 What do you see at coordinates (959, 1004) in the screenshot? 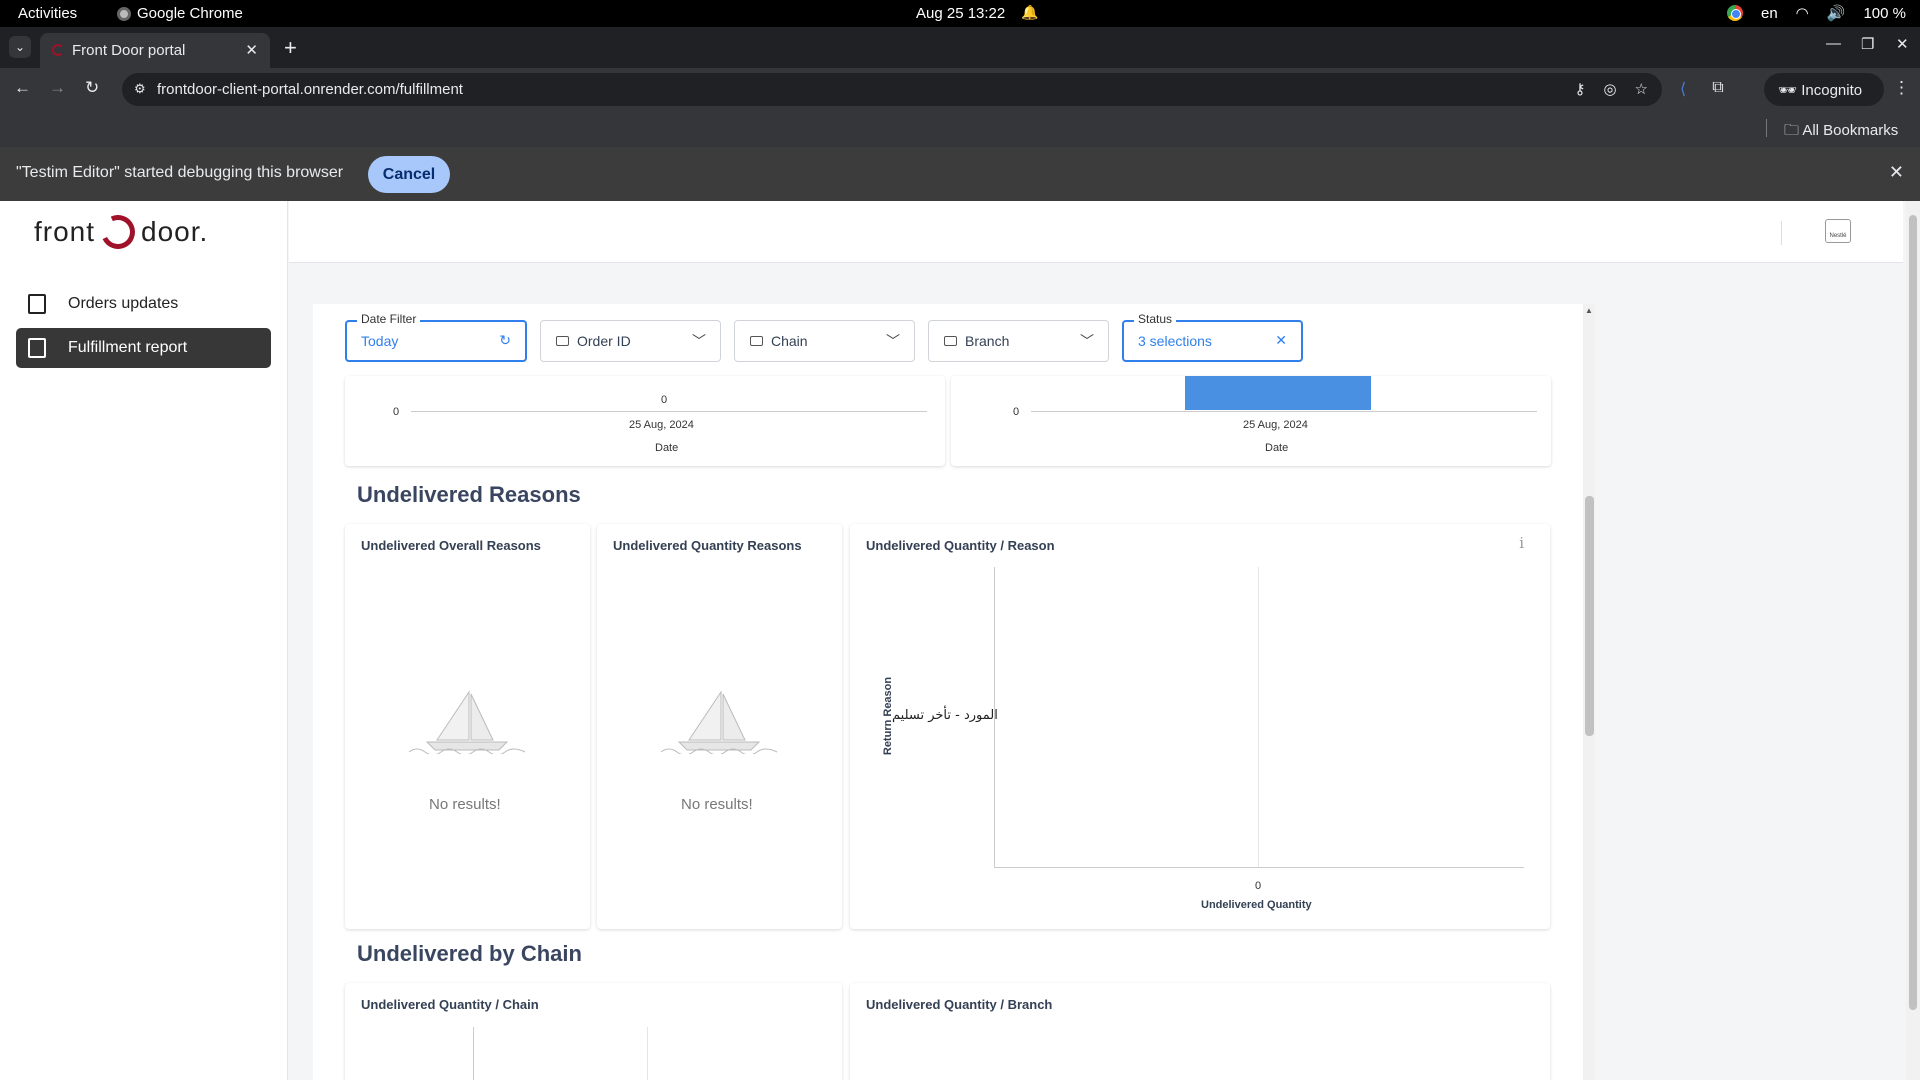
I see `card-title: Undelivered Quantity / Branch` at bounding box center [959, 1004].